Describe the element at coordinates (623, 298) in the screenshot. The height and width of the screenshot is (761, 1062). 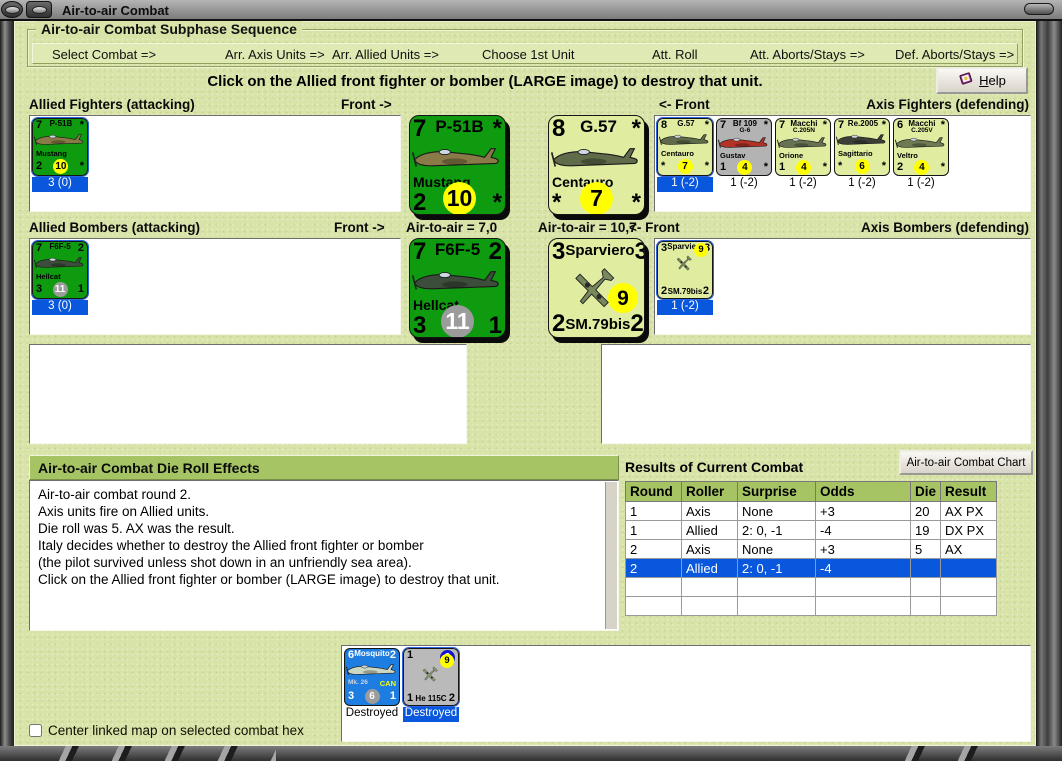
I see `rating-circle: 9` at that location.